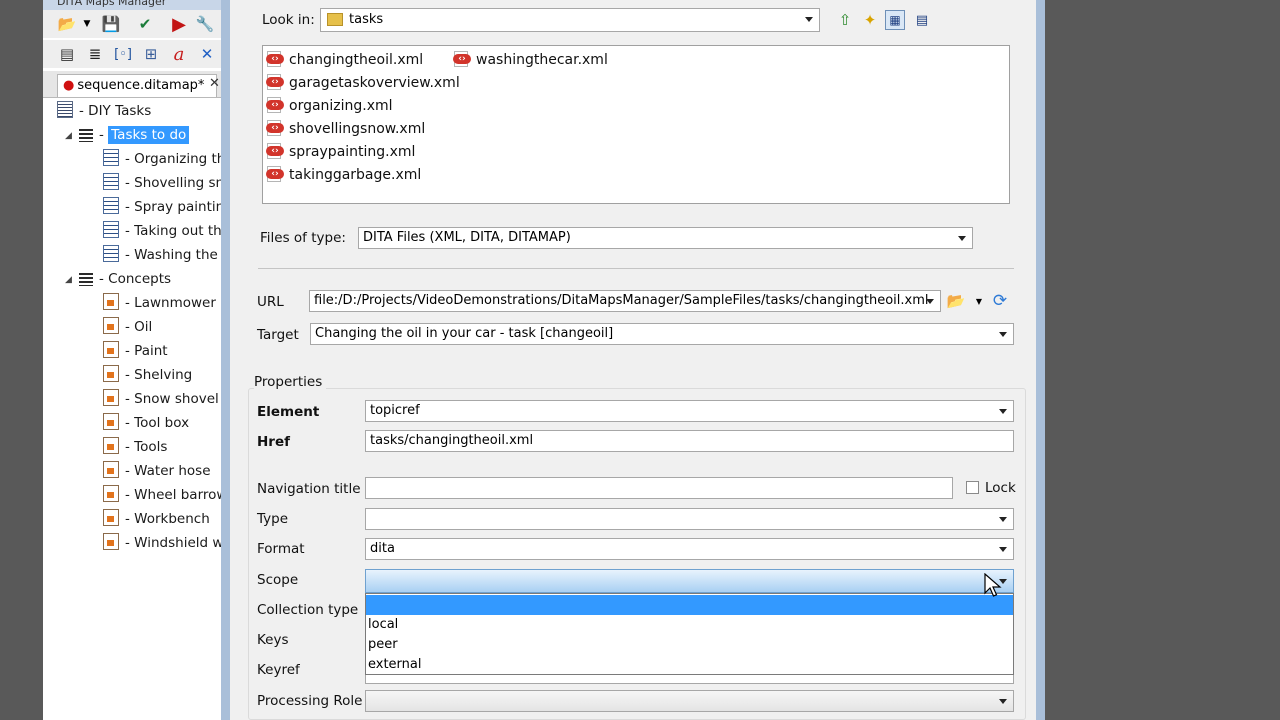  What do you see at coordinates (135, 351) in the screenshot?
I see `tree-item-concept: - Paint` at bounding box center [135, 351].